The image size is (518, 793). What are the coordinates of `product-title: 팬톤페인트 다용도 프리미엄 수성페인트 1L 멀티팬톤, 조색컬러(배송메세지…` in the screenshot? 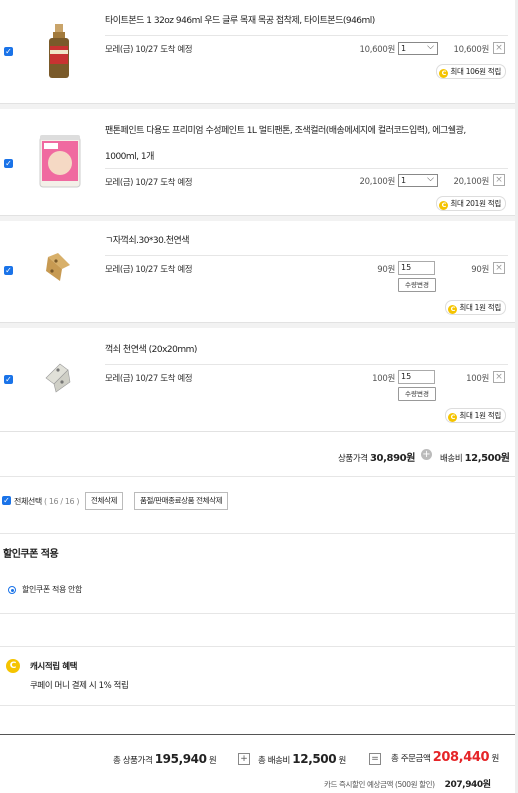 It's located at (285, 129).